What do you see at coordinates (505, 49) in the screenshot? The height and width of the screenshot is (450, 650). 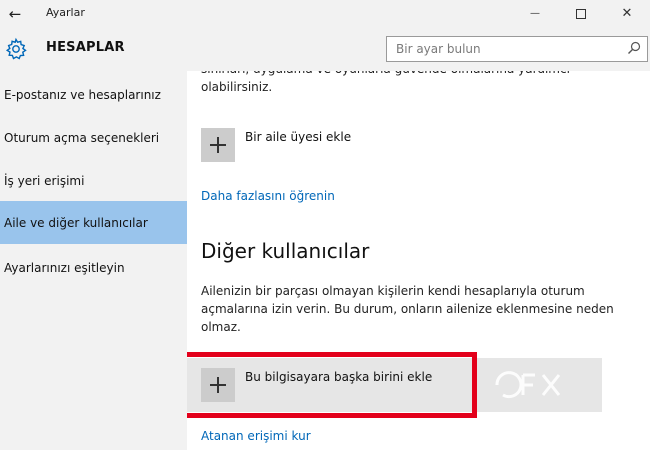 I see `search-input` at bounding box center [505, 49].